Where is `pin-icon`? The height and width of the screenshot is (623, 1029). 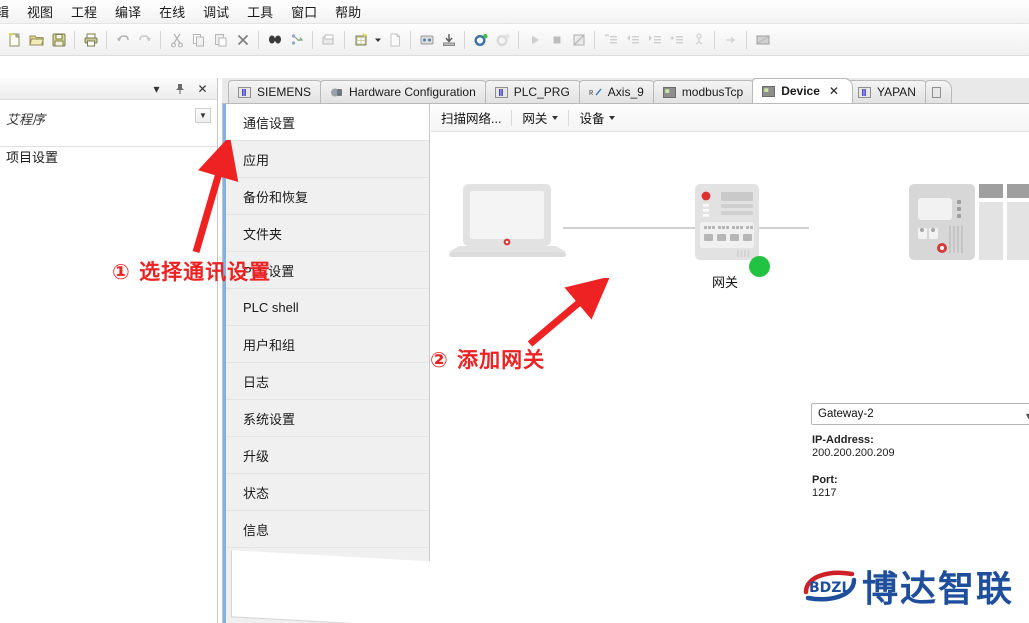 pin-icon is located at coordinates (179, 88).